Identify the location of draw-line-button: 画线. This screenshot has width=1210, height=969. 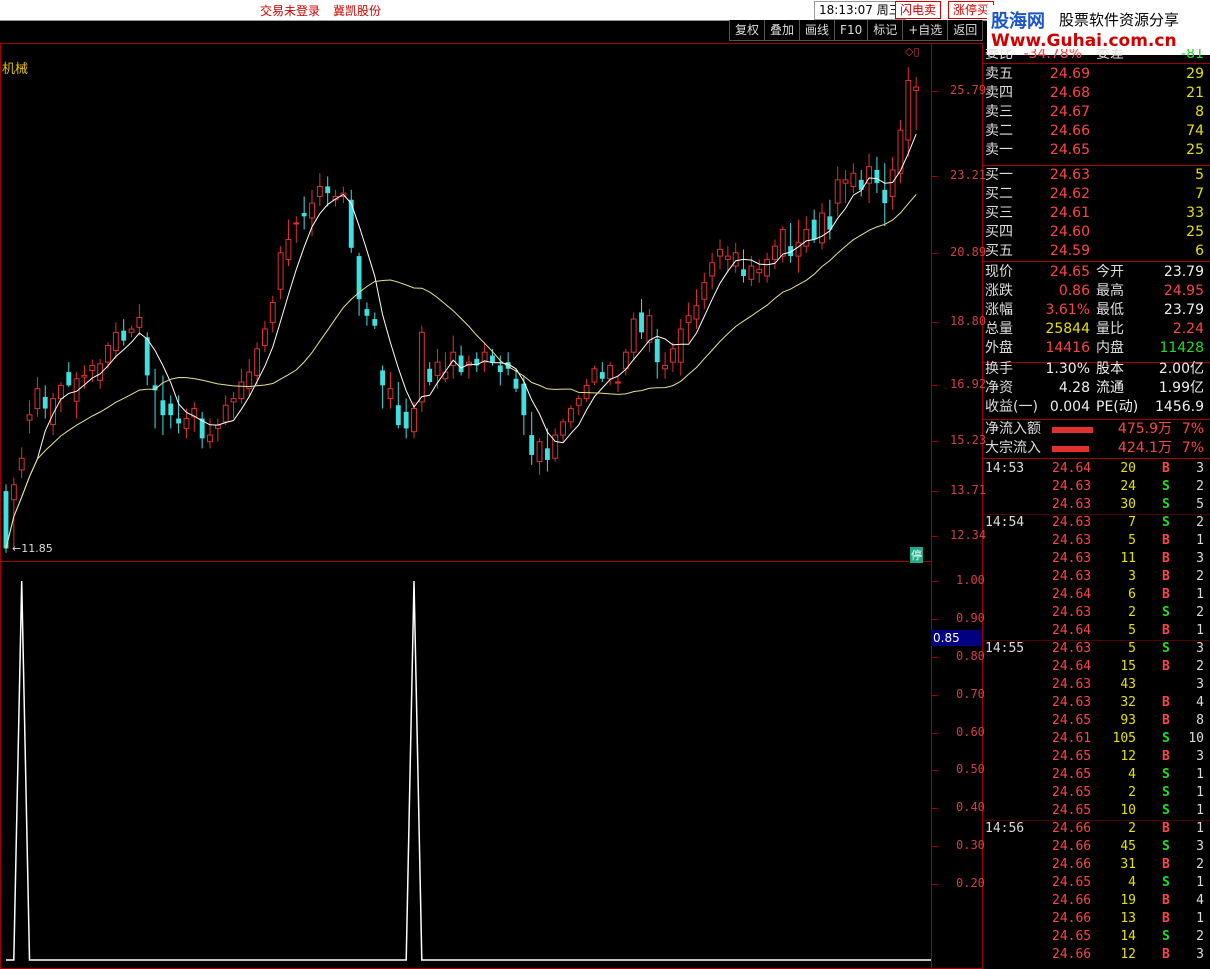
(817, 30).